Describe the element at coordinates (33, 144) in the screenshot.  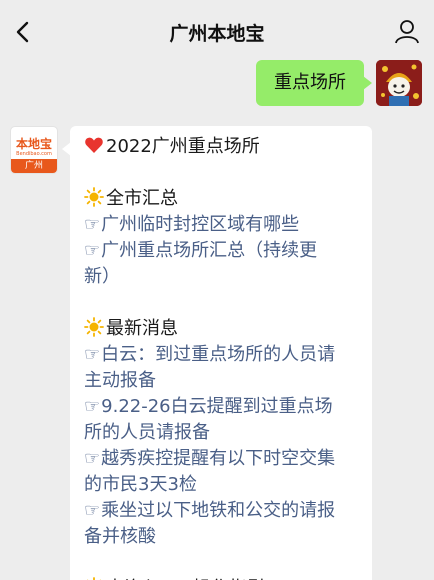
I see `avatar-logo-text: 本地宝` at that location.